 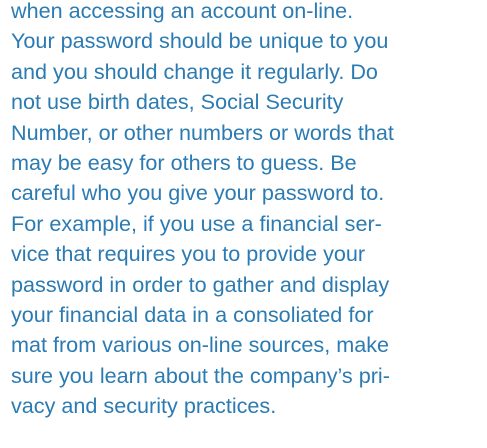 What do you see at coordinates (200, 345) in the screenshot?
I see `text-line: mat from various on-line sources, make` at bounding box center [200, 345].